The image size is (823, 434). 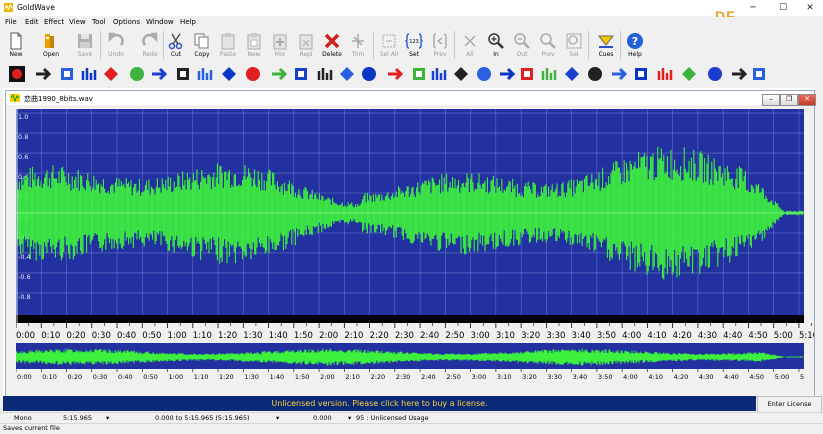 I want to click on grid-icon, so click(x=347, y=74).